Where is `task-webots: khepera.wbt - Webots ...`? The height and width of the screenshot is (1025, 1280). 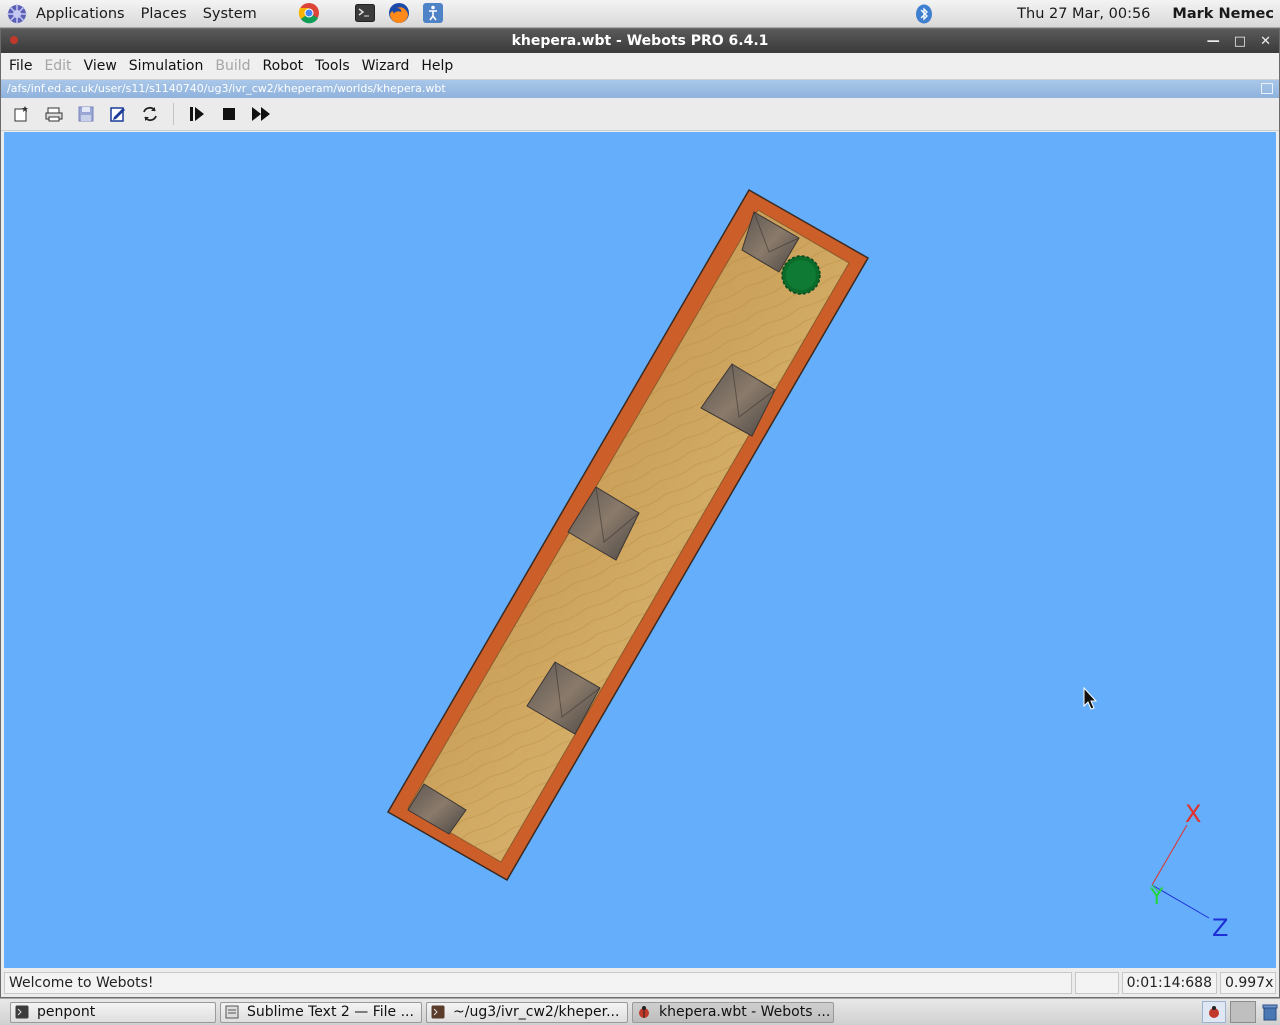 task-webots: khepera.wbt - Webots ... is located at coordinates (733, 1012).